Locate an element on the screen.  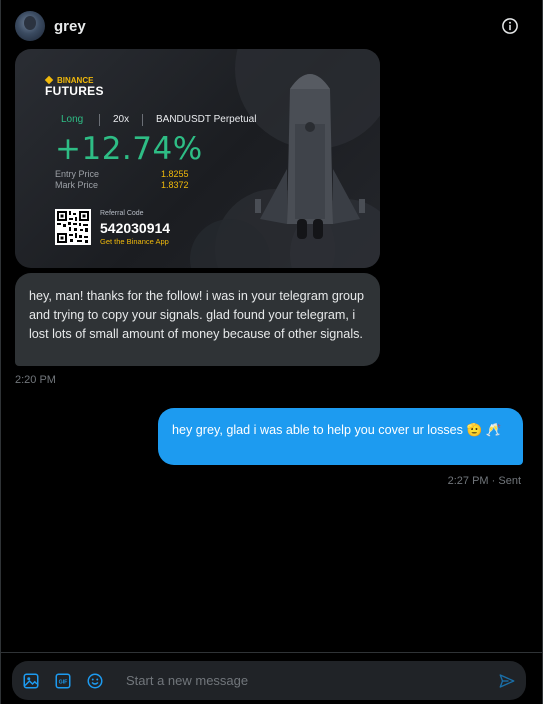
message-composer: GIF Start a new message is located at coordinates (271, 678).